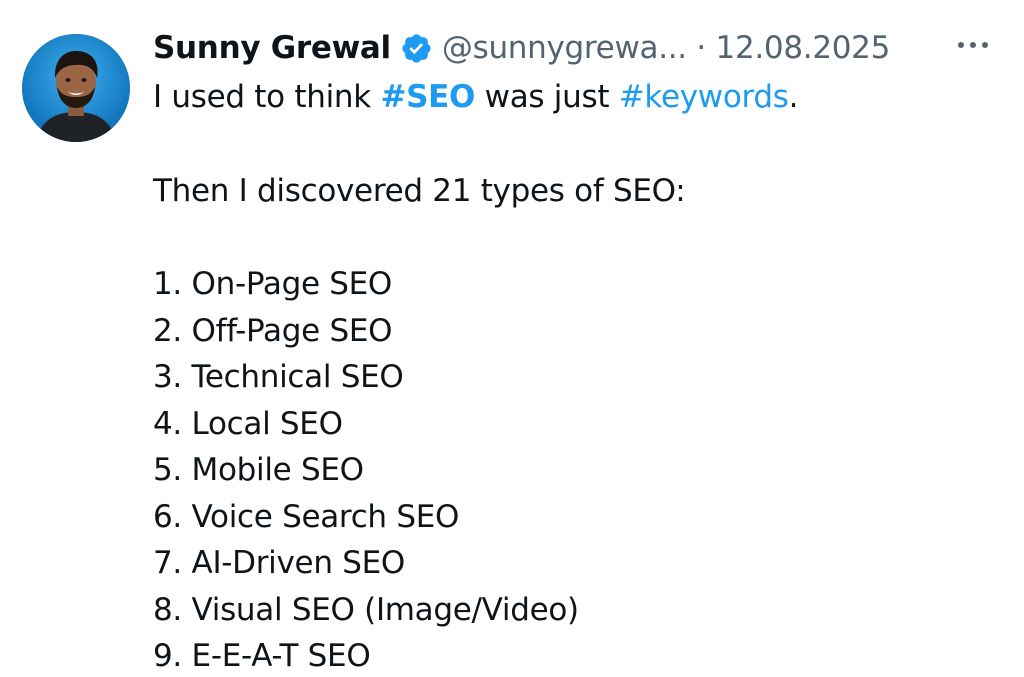  I want to click on list-item: 5. Mobile SEO, so click(258, 470).